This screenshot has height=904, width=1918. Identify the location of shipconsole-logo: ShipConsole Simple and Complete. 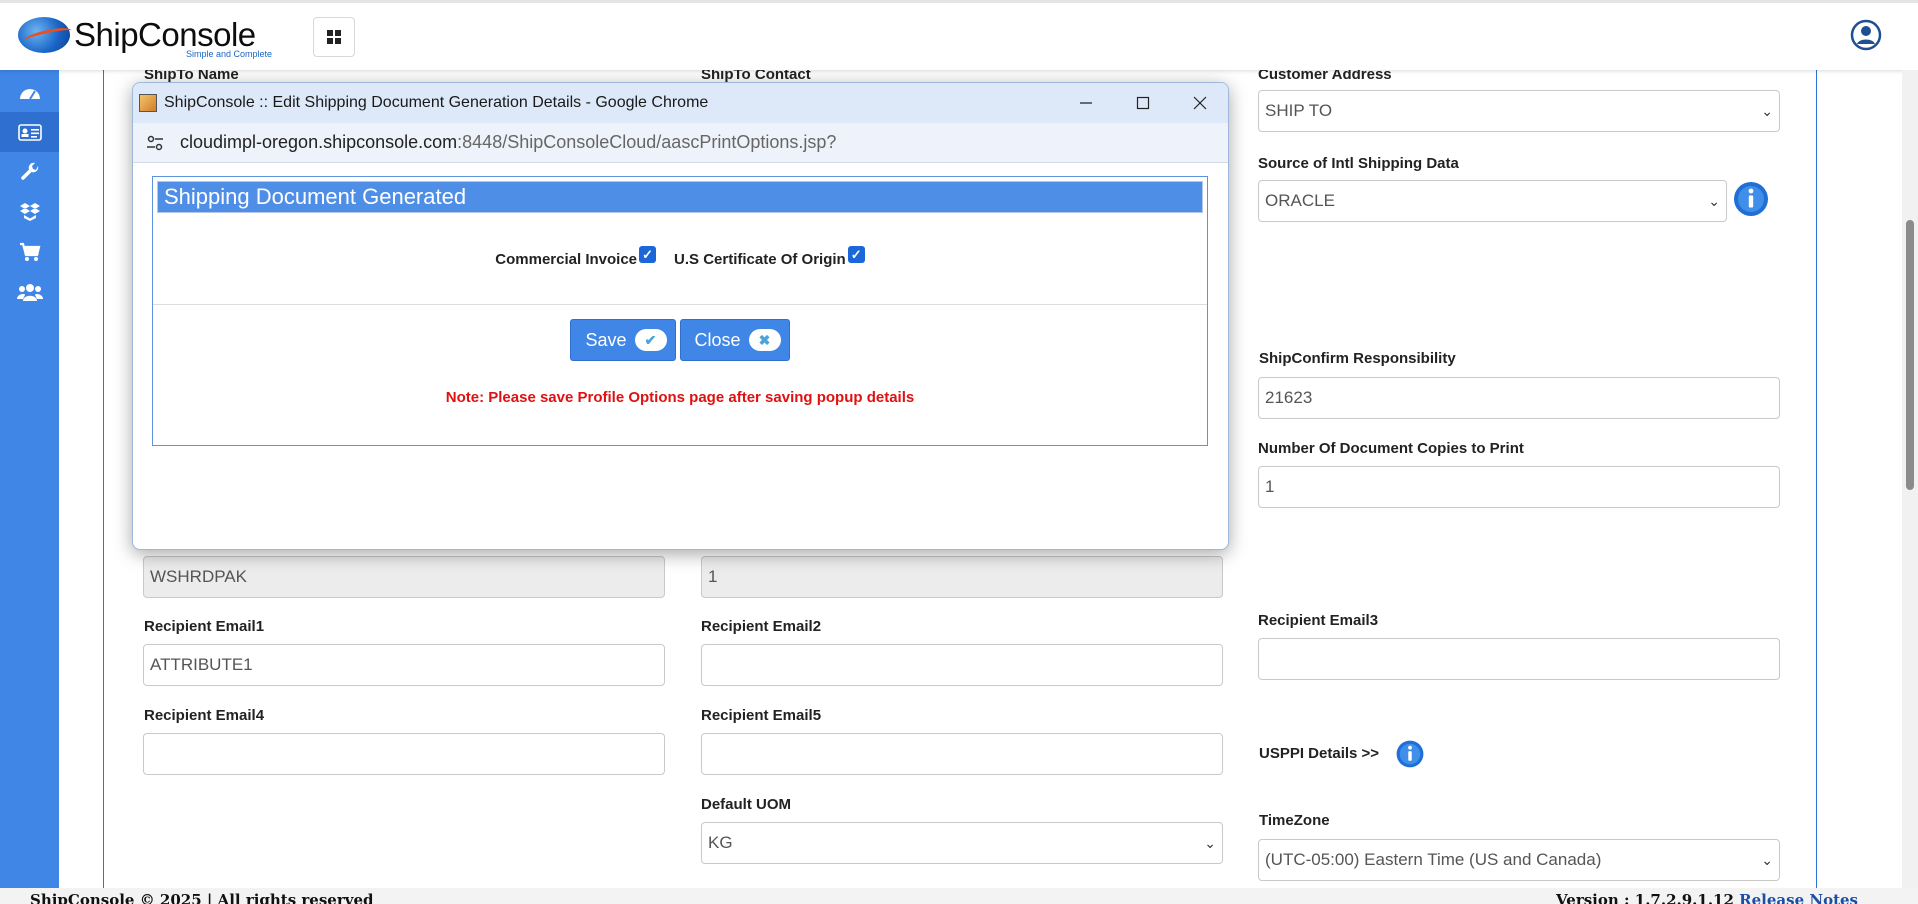
(145, 37).